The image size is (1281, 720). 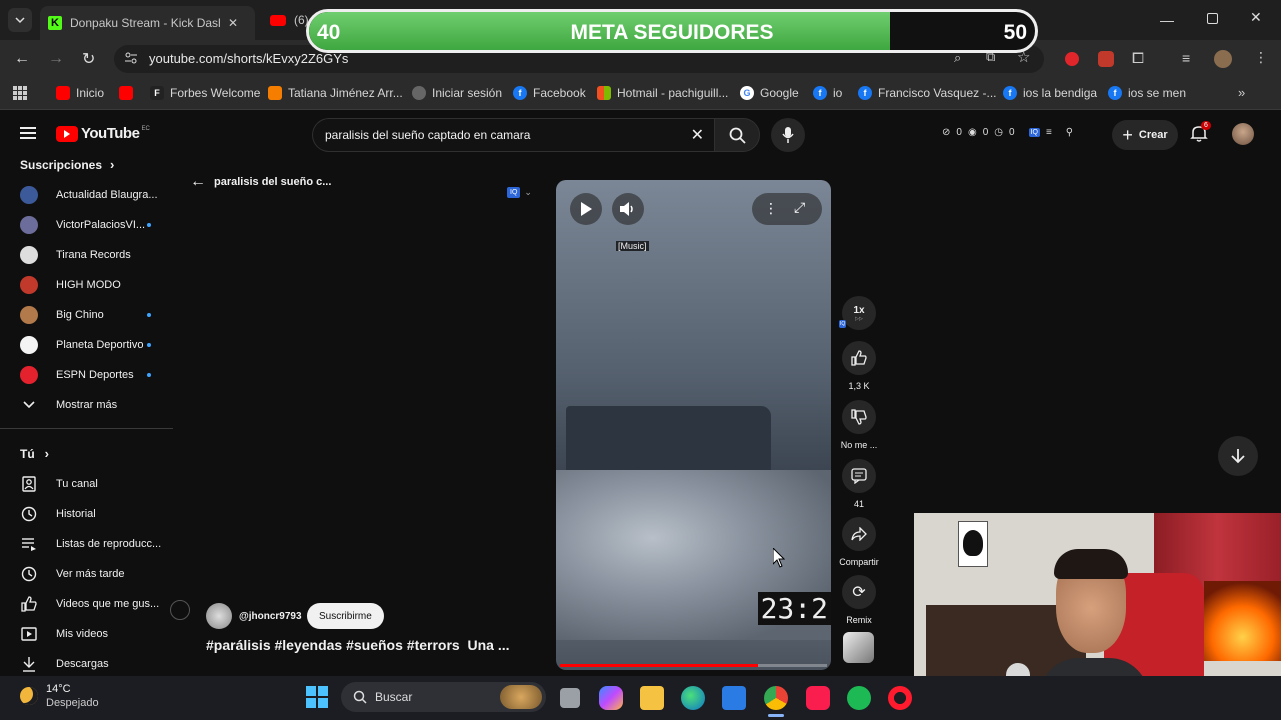 I want to click on create-button: + Crear, so click(x=1145, y=135).